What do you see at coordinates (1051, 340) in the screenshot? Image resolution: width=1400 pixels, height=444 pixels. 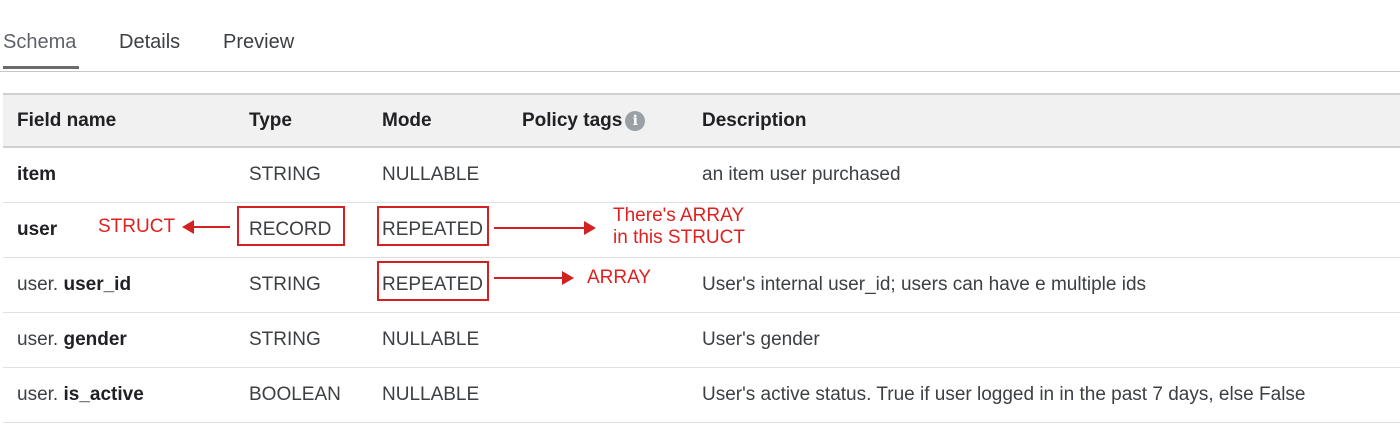 I see `description-cell: User's gender` at bounding box center [1051, 340].